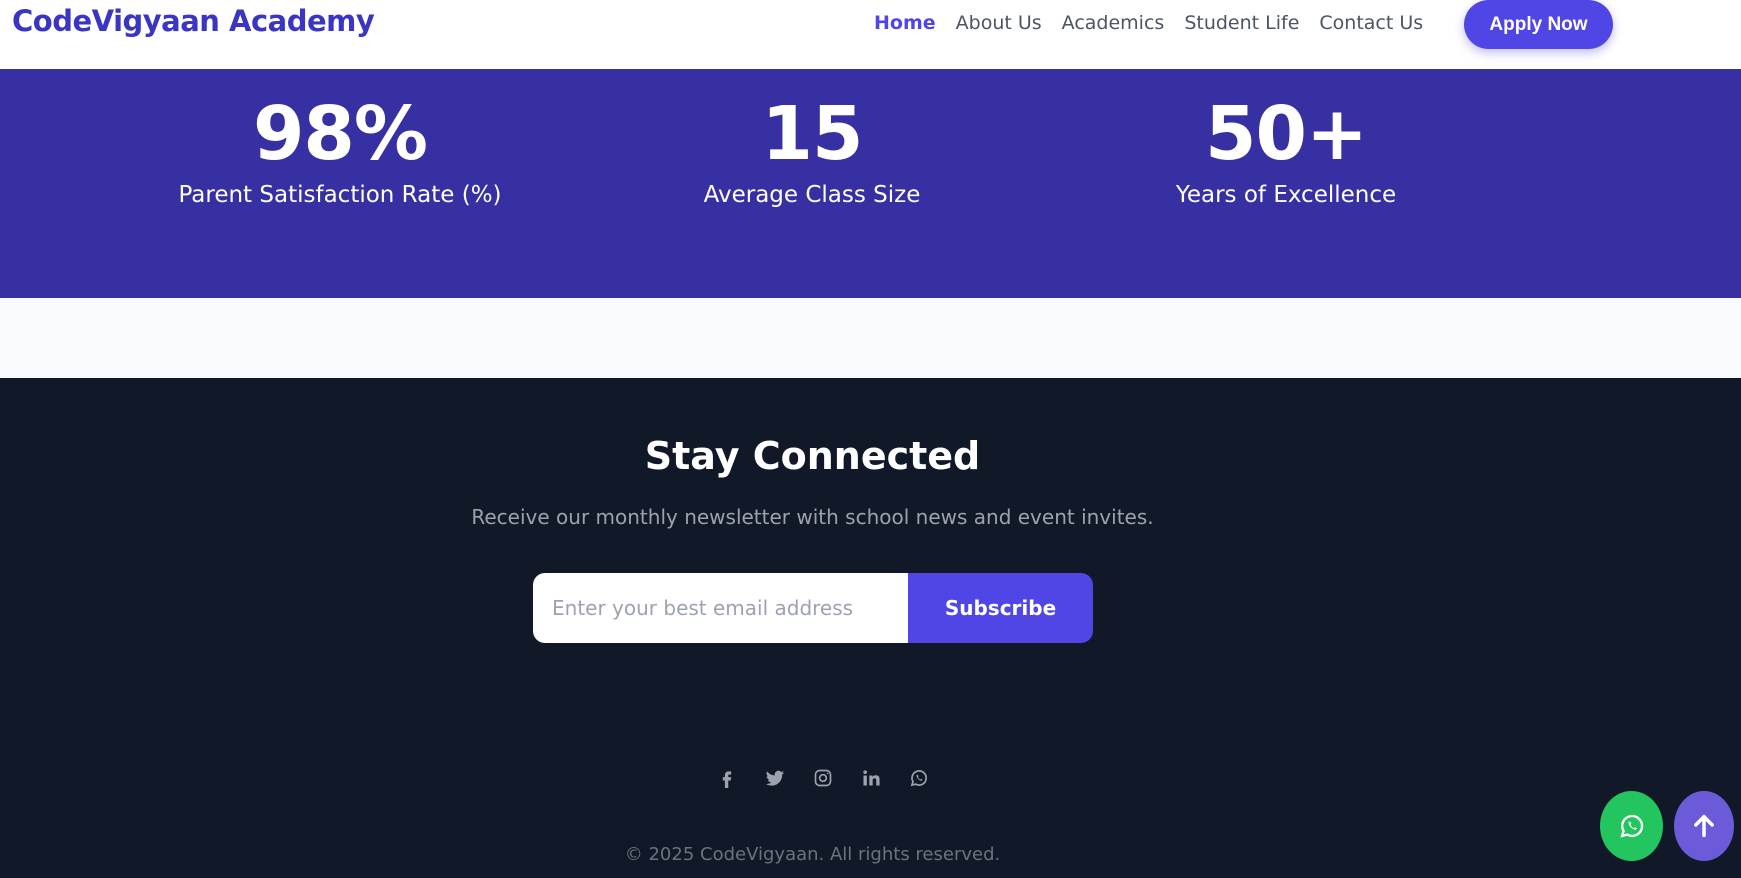  What do you see at coordinates (999, 23) in the screenshot?
I see `nav-about-us: About Us` at bounding box center [999, 23].